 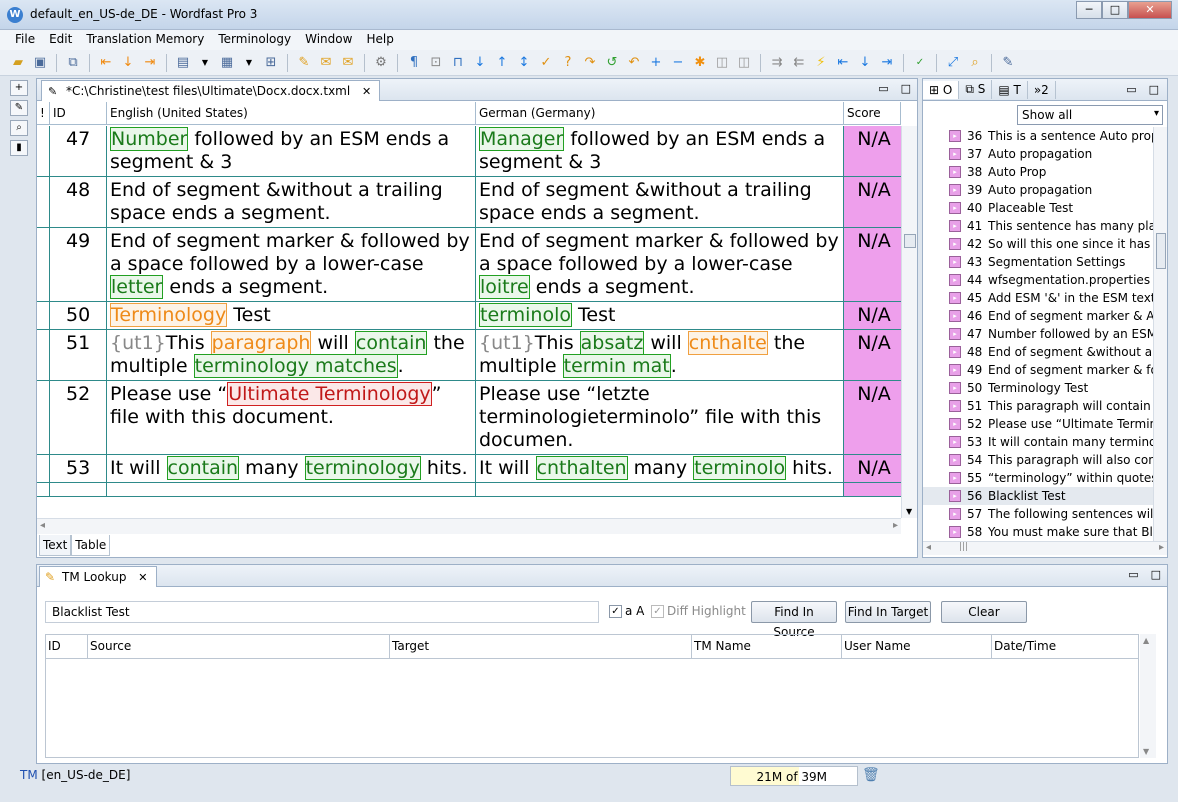 I want to click on garbage-collect-icon: 🗑, so click(x=871, y=775).